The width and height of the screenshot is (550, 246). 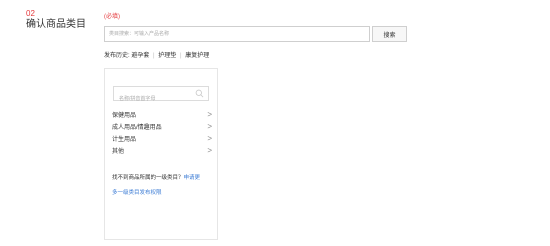 I want to click on category-item-health: 保健用品 >, so click(x=162, y=116).